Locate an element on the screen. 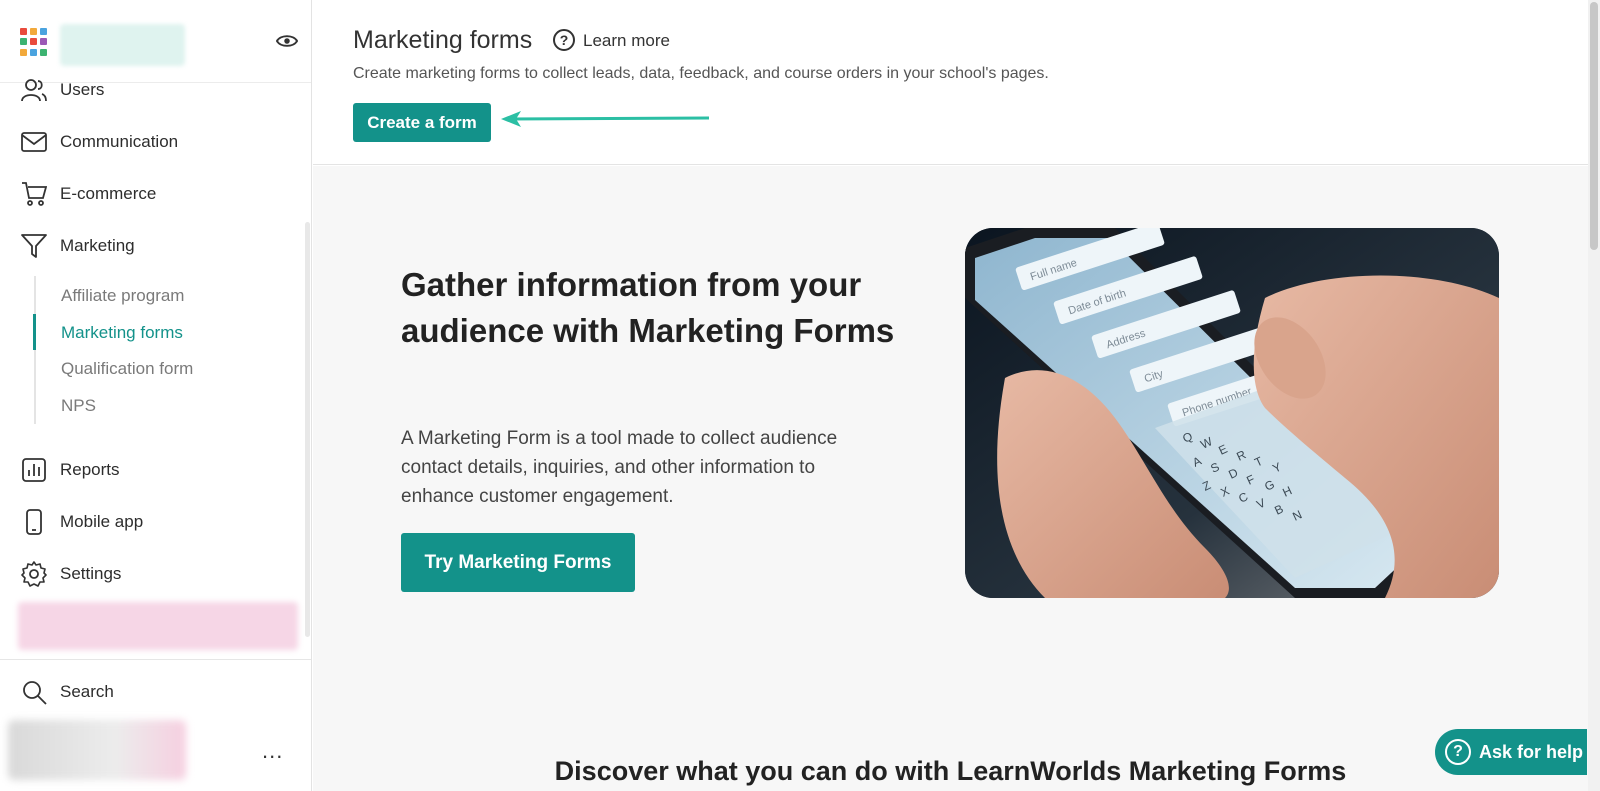 Image resolution: width=1600 pixels, height=791 pixels. sidebar-item-communication: Communication is located at coordinates (152, 142).